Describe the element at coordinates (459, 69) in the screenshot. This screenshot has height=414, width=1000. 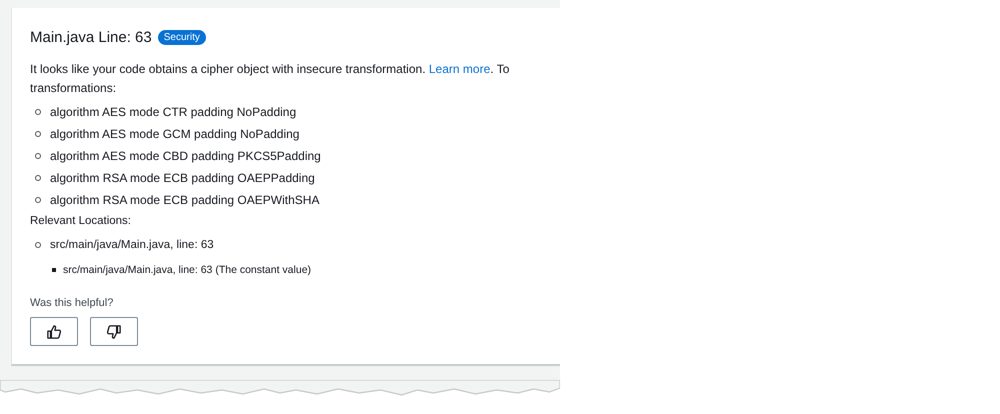
I see `learn-more-link: Learn more` at that location.